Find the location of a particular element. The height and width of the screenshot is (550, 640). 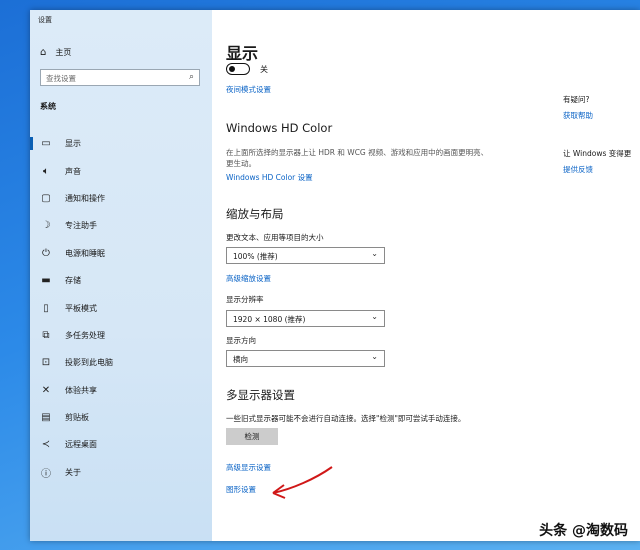

text-size-label: 更改文本、应用等项目的大小 is located at coordinates (275, 237).